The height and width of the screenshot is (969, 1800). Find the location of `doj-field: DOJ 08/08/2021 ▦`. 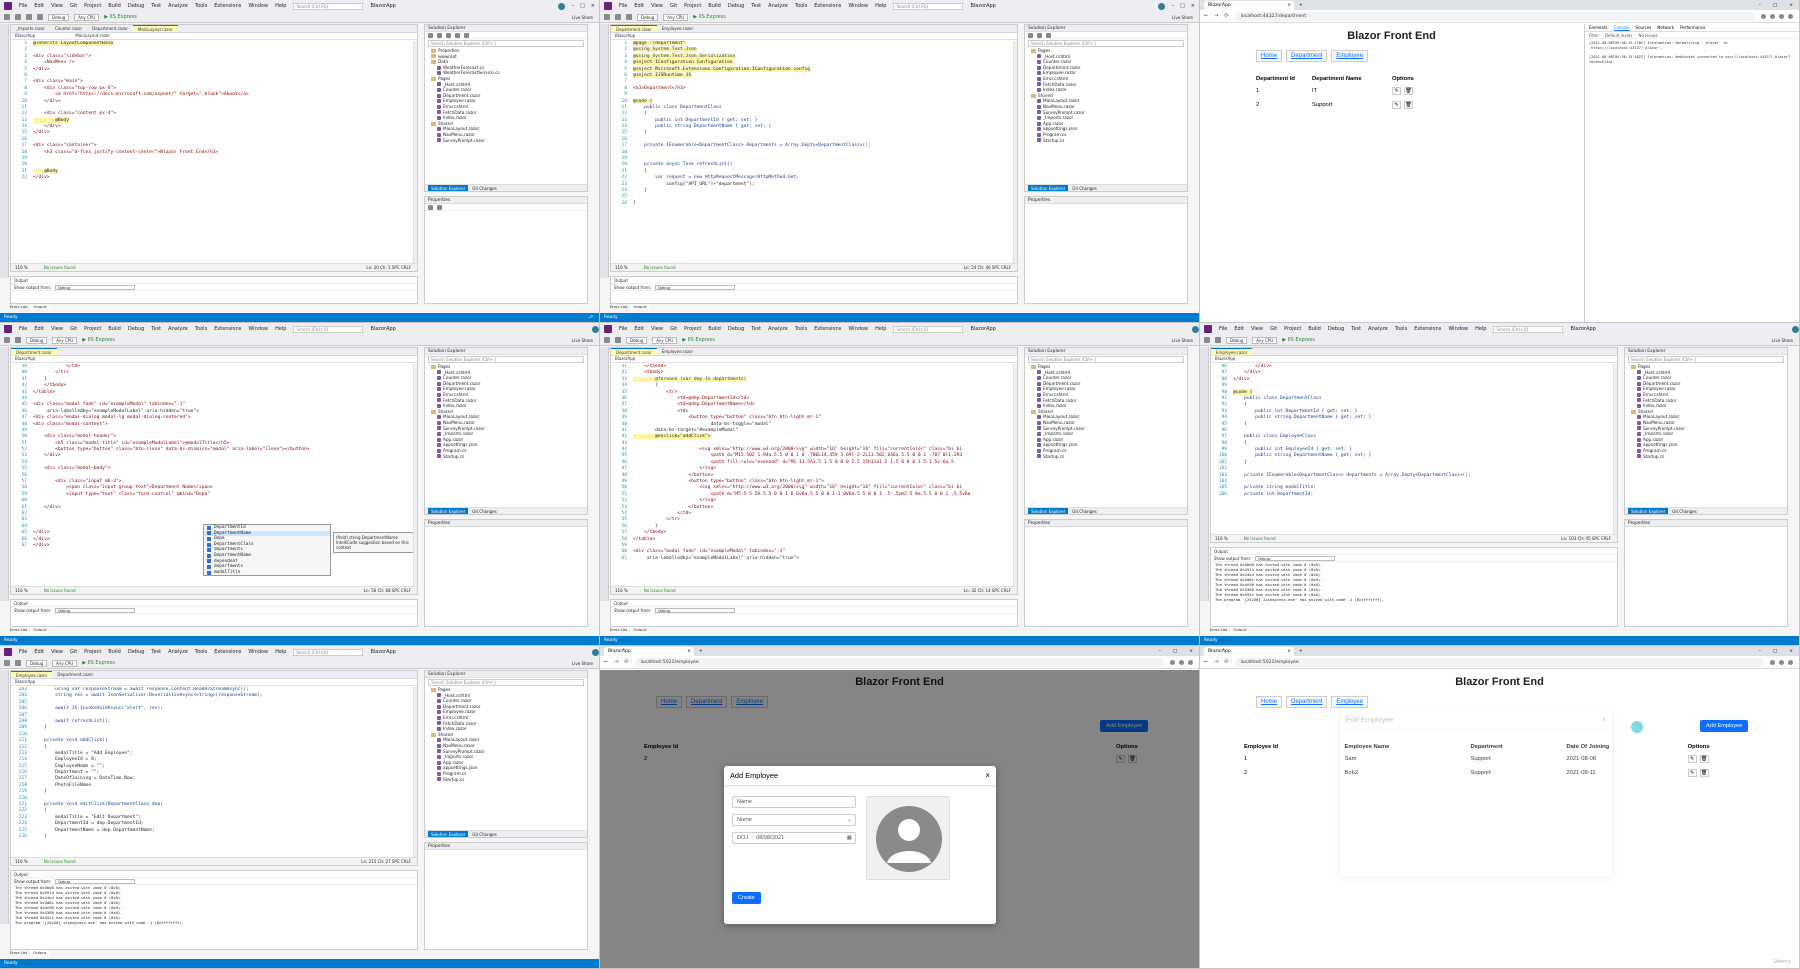

doj-field: DOJ 08/08/2021 ▦ is located at coordinates (794, 838).